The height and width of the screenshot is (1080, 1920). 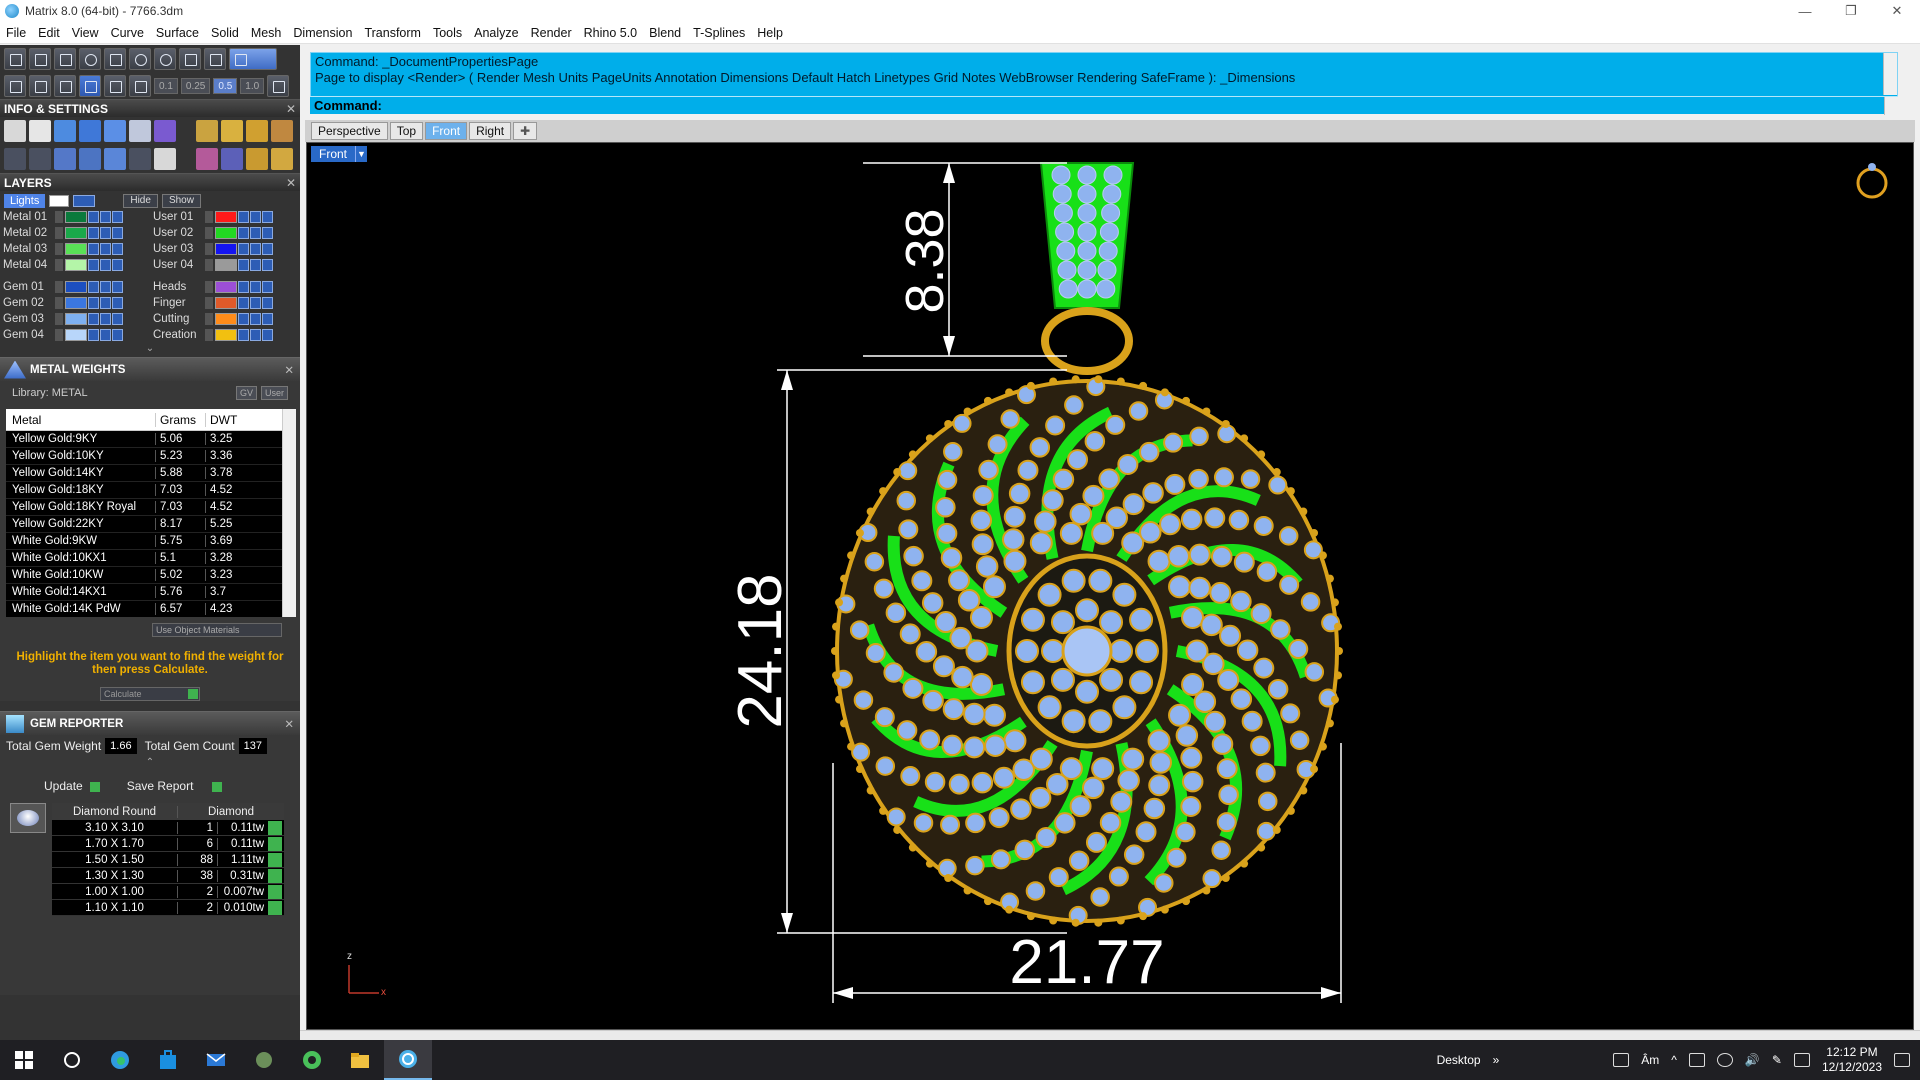 What do you see at coordinates (75, 217) in the screenshot?
I see `layer-row: Metal 01` at bounding box center [75, 217].